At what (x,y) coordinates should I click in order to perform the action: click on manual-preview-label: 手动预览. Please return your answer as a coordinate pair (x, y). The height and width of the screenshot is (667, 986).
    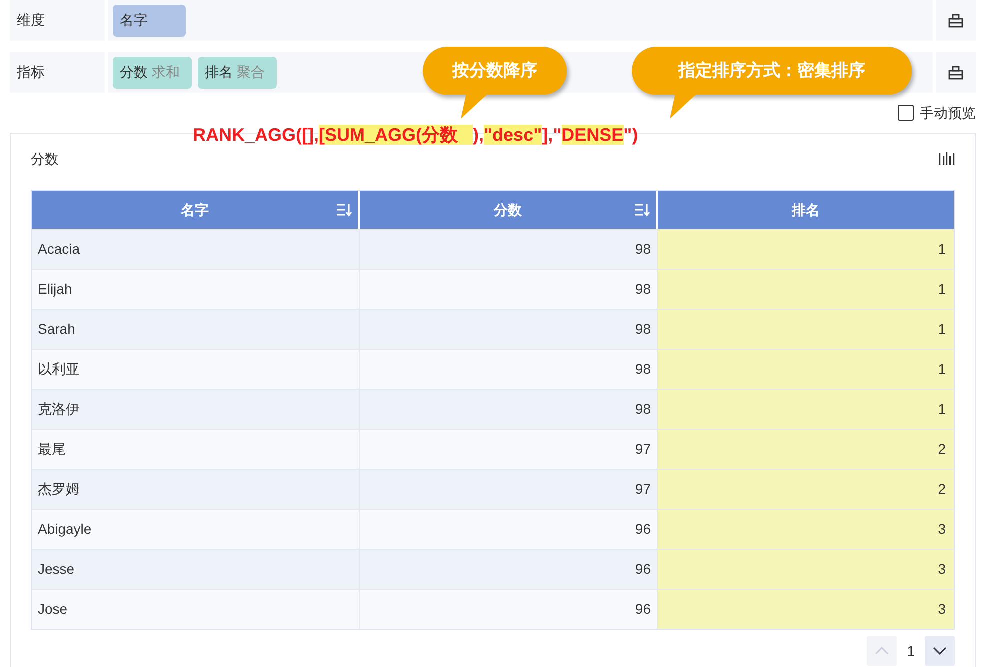
    Looking at the image, I should click on (948, 113).